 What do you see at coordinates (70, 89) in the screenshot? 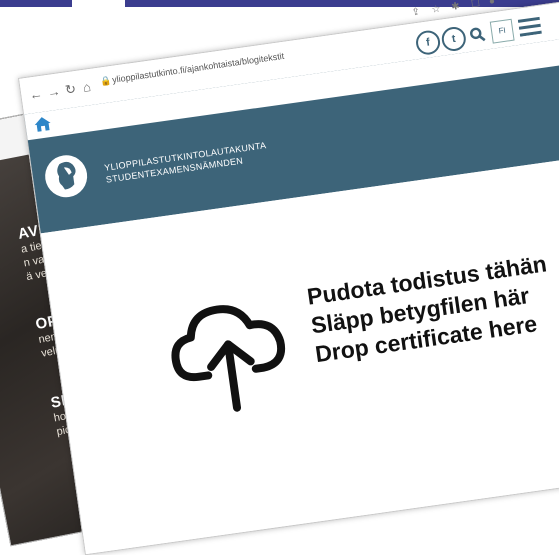
I see `reload-icon: ↻` at bounding box center [70, 89].